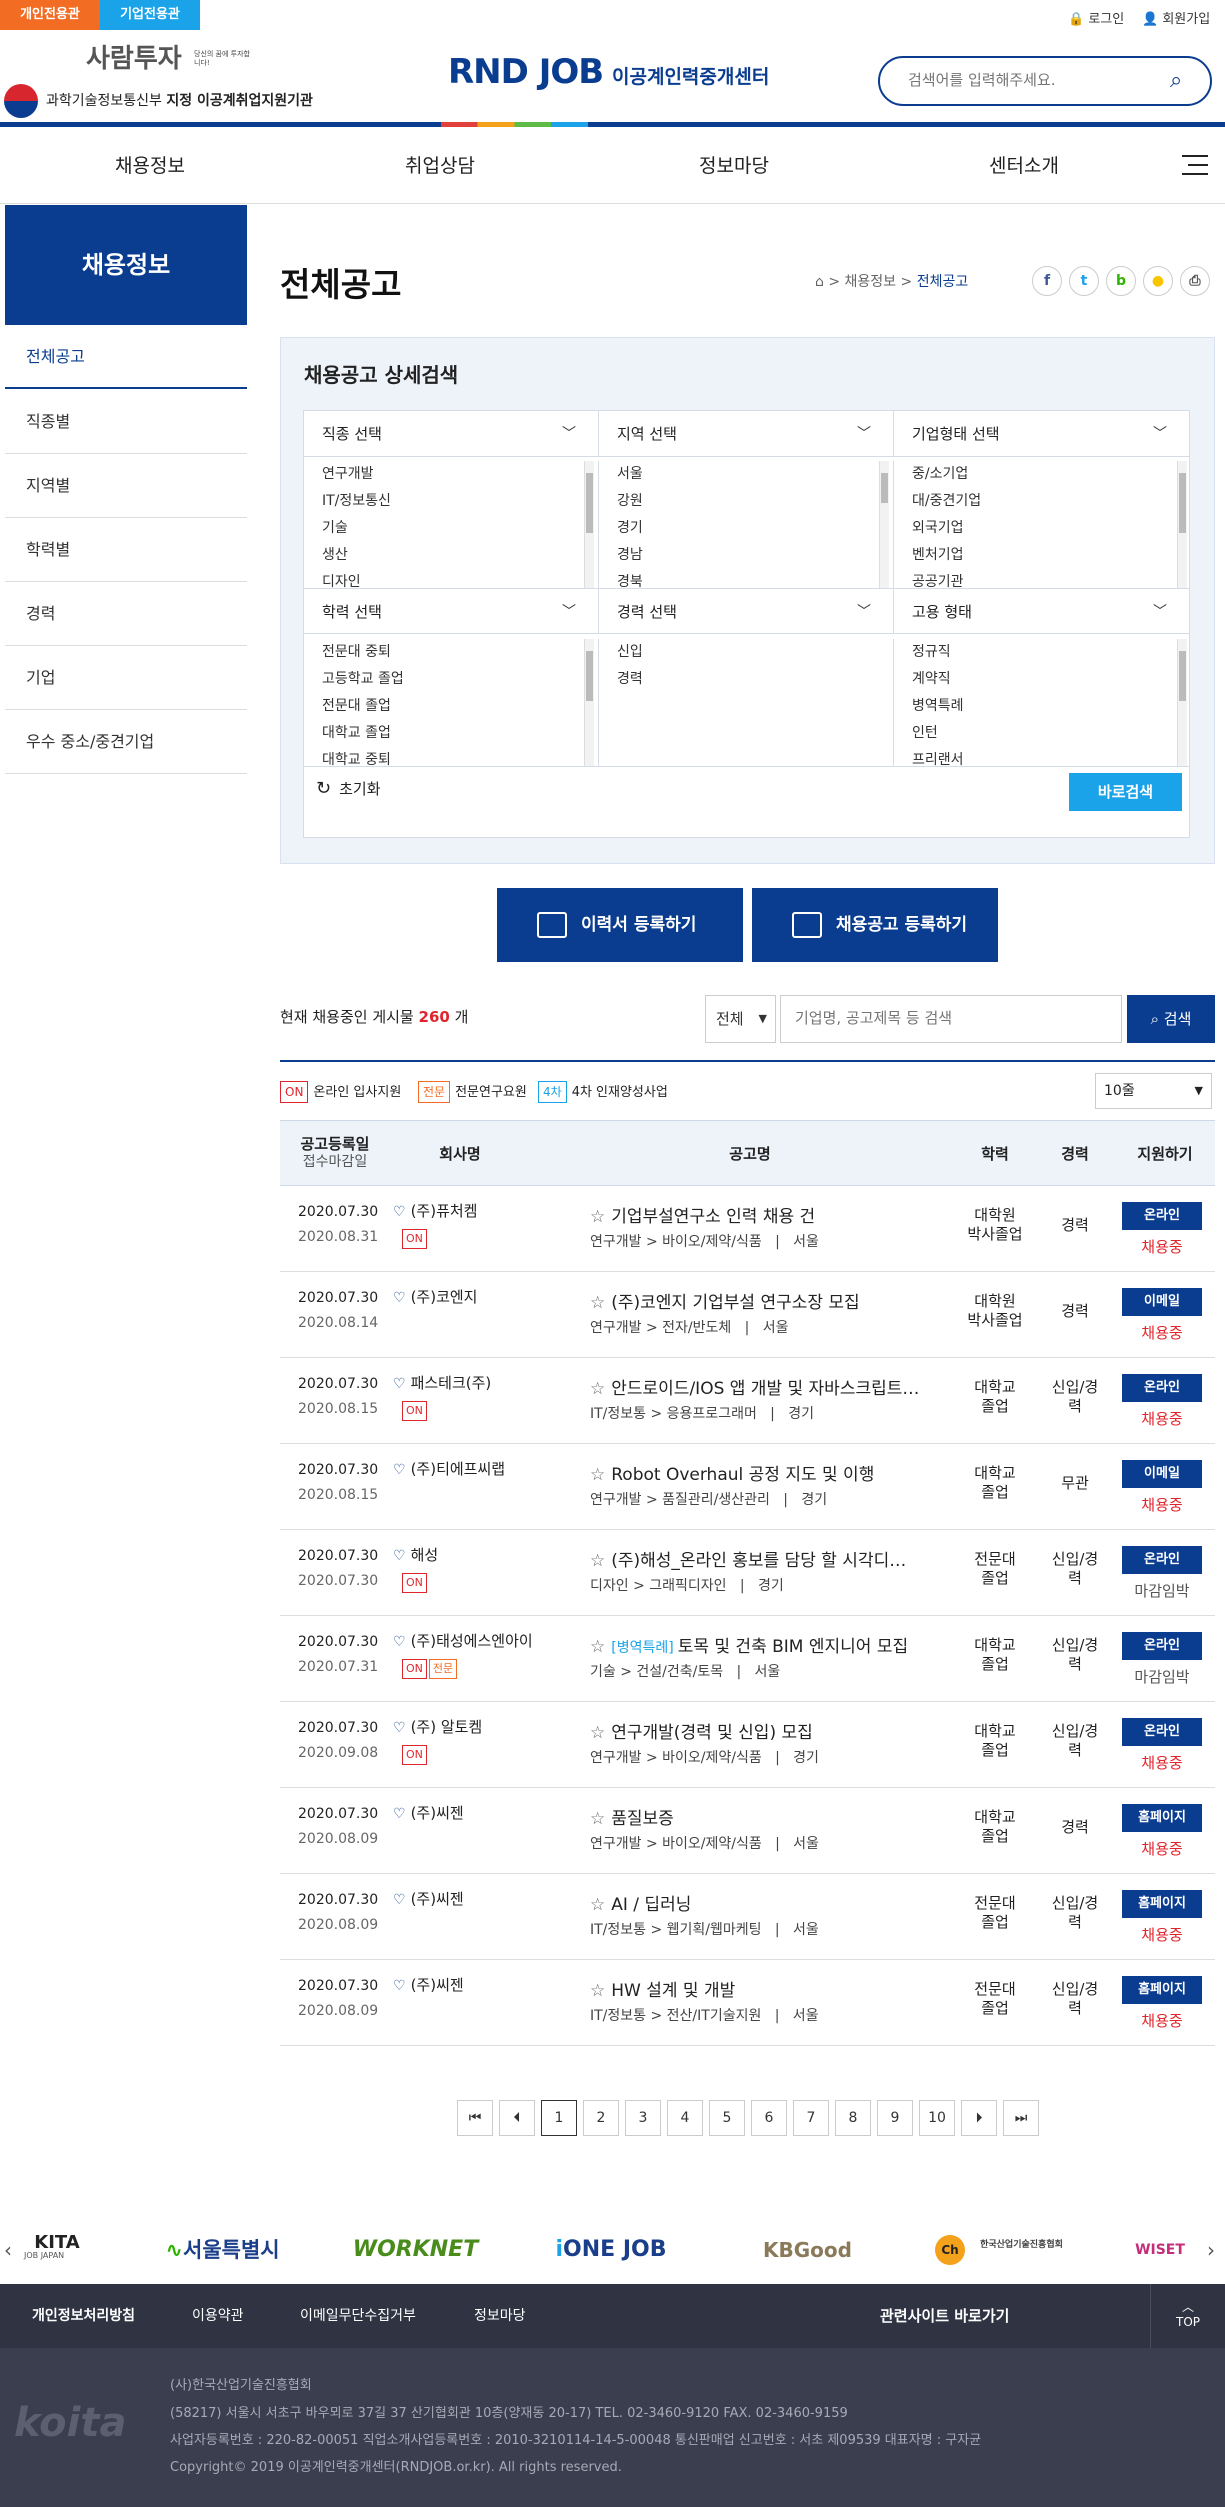 This screenshot has width=1225, height=2507. What do you see at coordinates (1024, 166) in the screenshot?
I see `gnb-center: 센터소개` at bounding box center [1024, 166].